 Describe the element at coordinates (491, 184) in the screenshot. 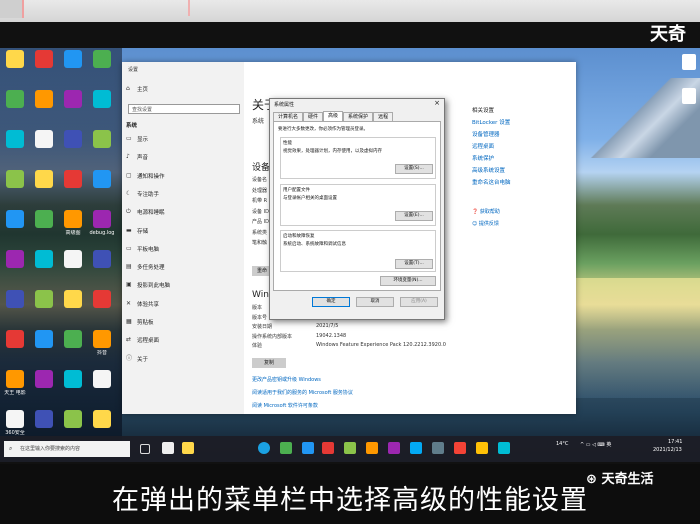

I see `link-rename-pc: 重命名这台电脑` at that location.